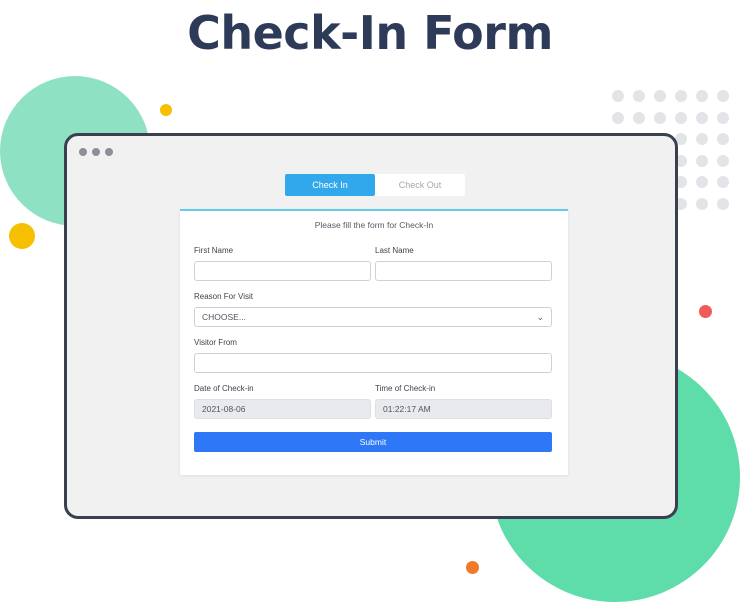  I want to click on first-name-input, so click(282, 271).